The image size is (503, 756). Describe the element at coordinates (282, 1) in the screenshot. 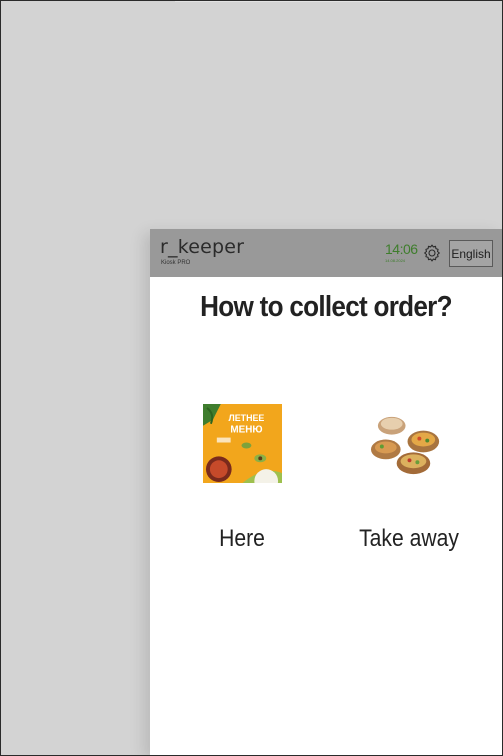

I see `top-strip` at that location.